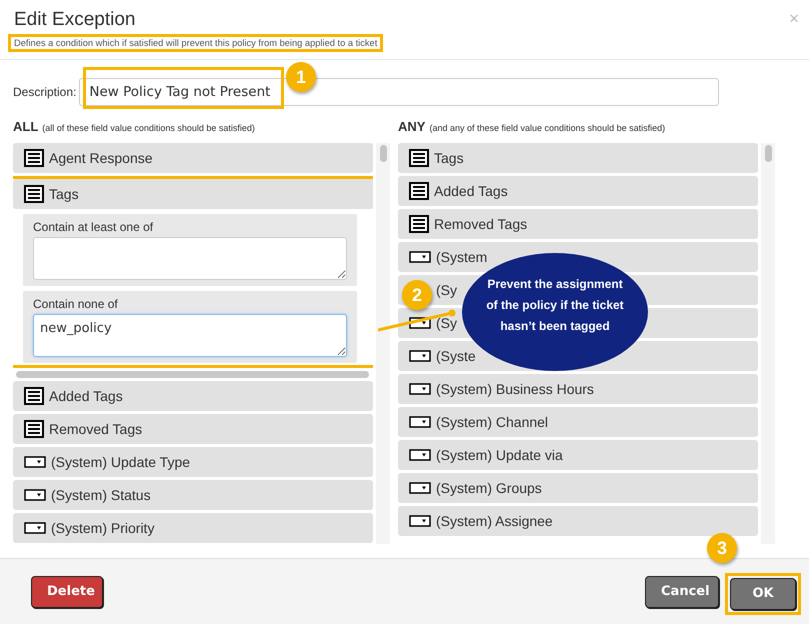 The image size is (809, 624). Describe the element at coordinates (412, 126) in the screenshot. I see `column-heading: ANY` at that location.